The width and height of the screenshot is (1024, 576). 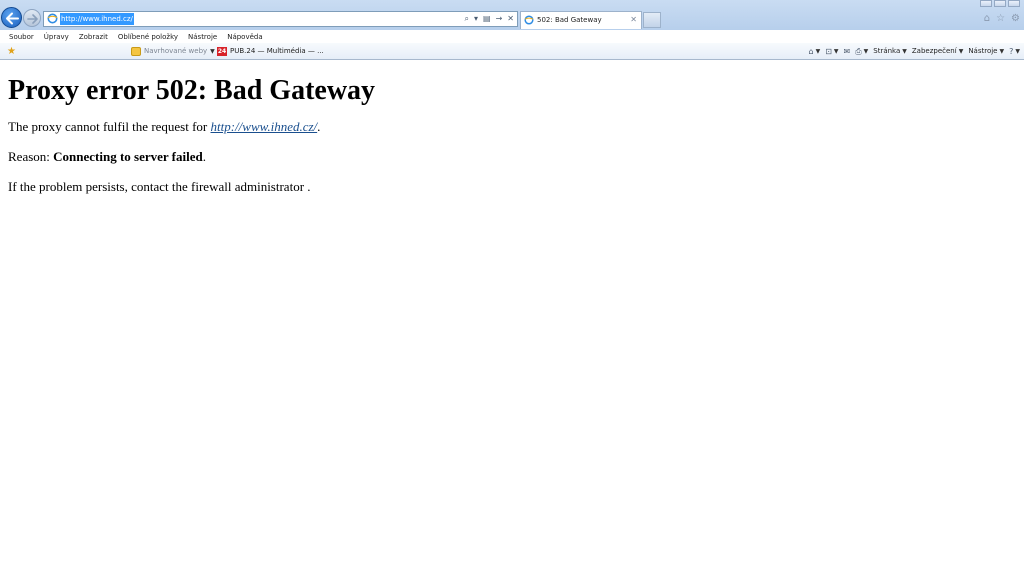 I want to click on toolbar-right-icons: ⌂ ☆ ⚙, so click(x=1002, y=19).